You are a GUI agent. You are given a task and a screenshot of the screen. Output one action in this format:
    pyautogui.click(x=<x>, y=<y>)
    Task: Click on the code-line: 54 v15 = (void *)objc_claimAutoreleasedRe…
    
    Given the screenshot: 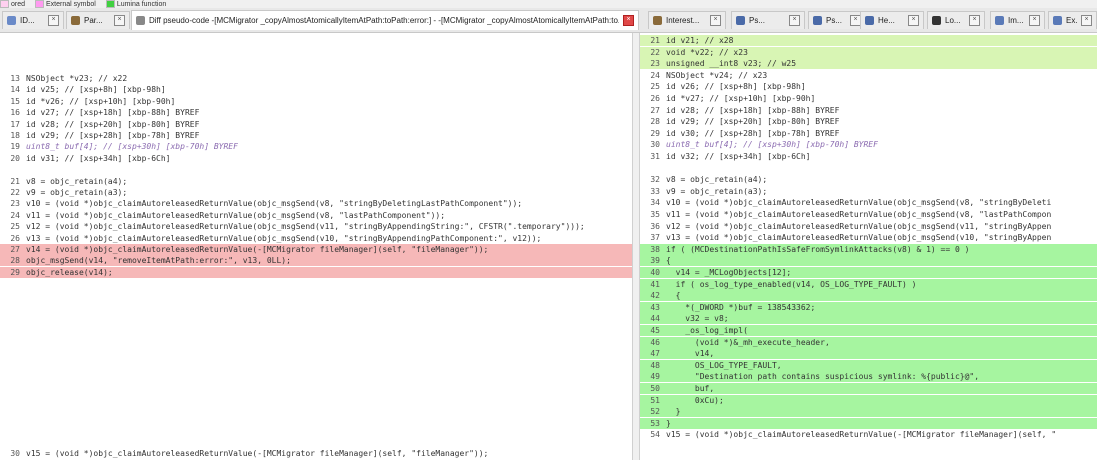 What is the action you would take?
    pyautogui.click(x=868, y=434)
    